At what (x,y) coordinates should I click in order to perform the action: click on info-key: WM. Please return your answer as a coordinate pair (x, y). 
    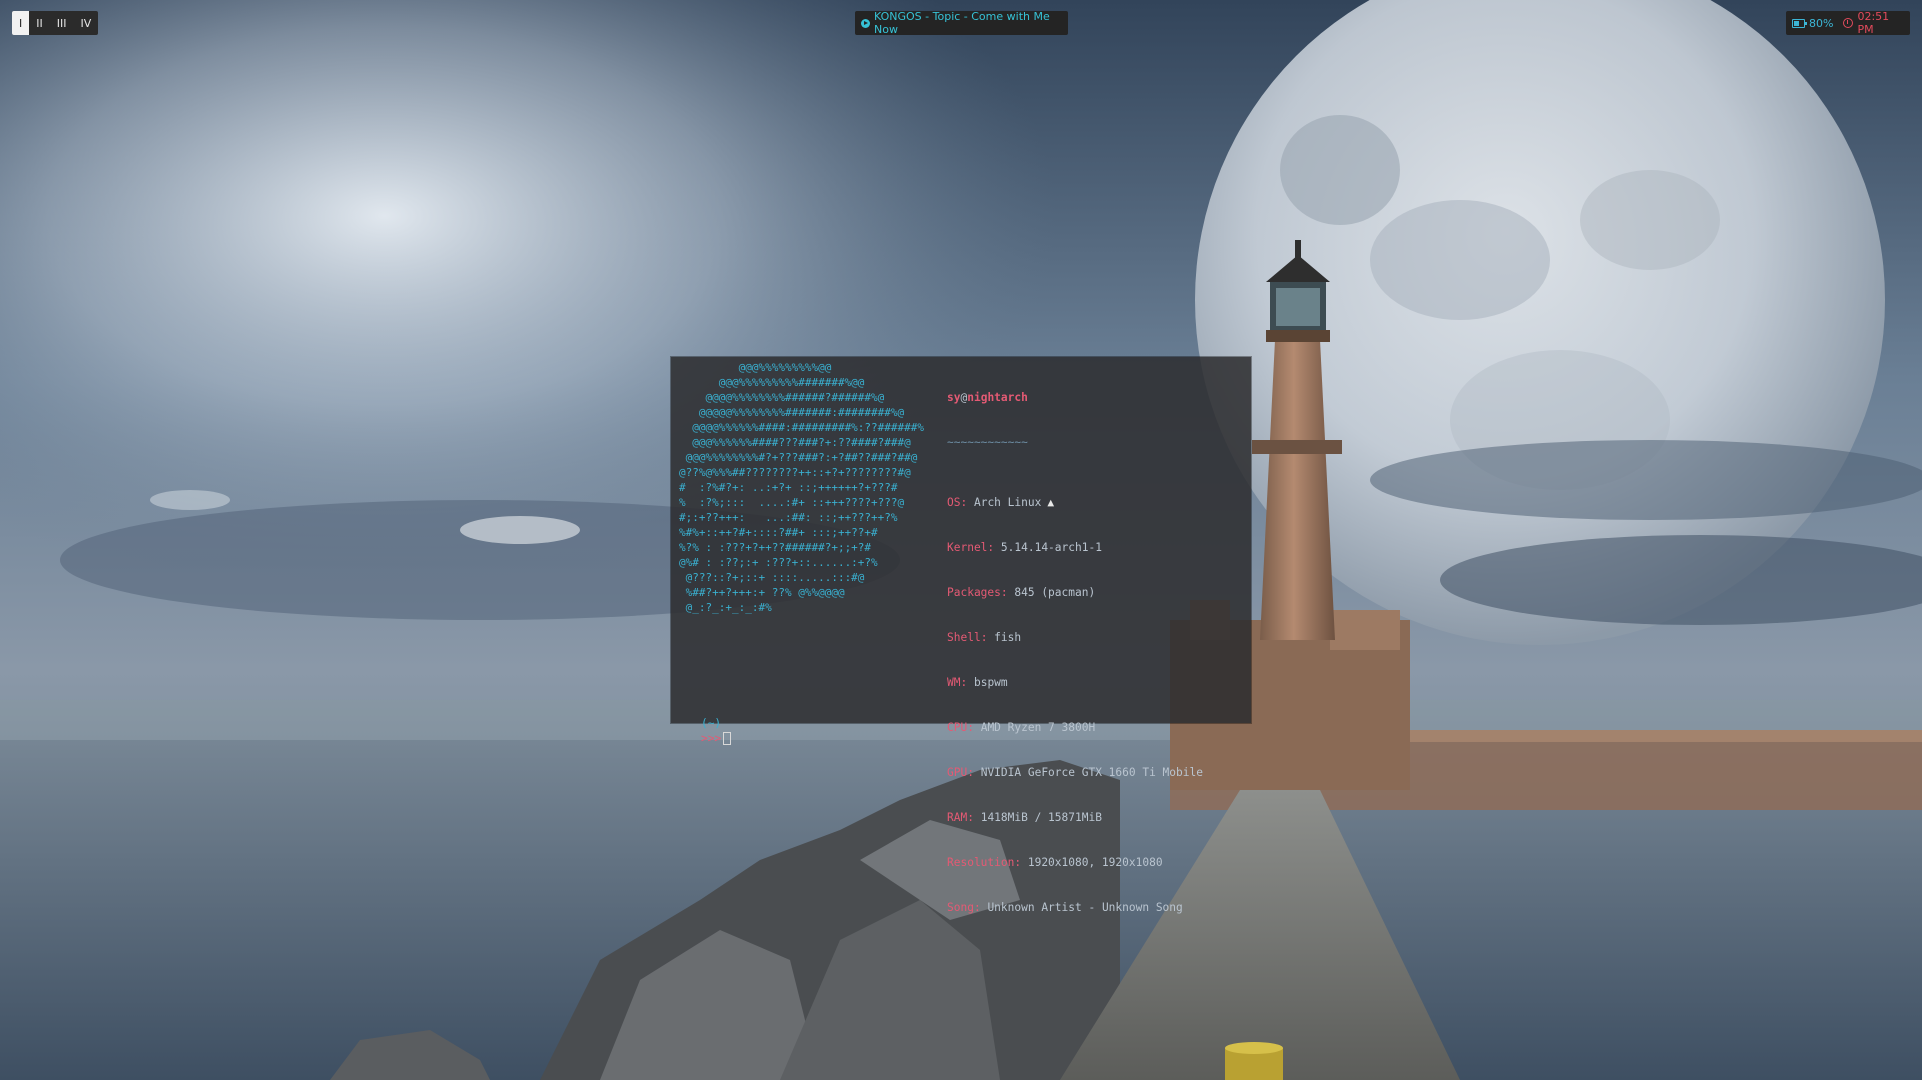
    Looking at the image, I should click on (954, 682).